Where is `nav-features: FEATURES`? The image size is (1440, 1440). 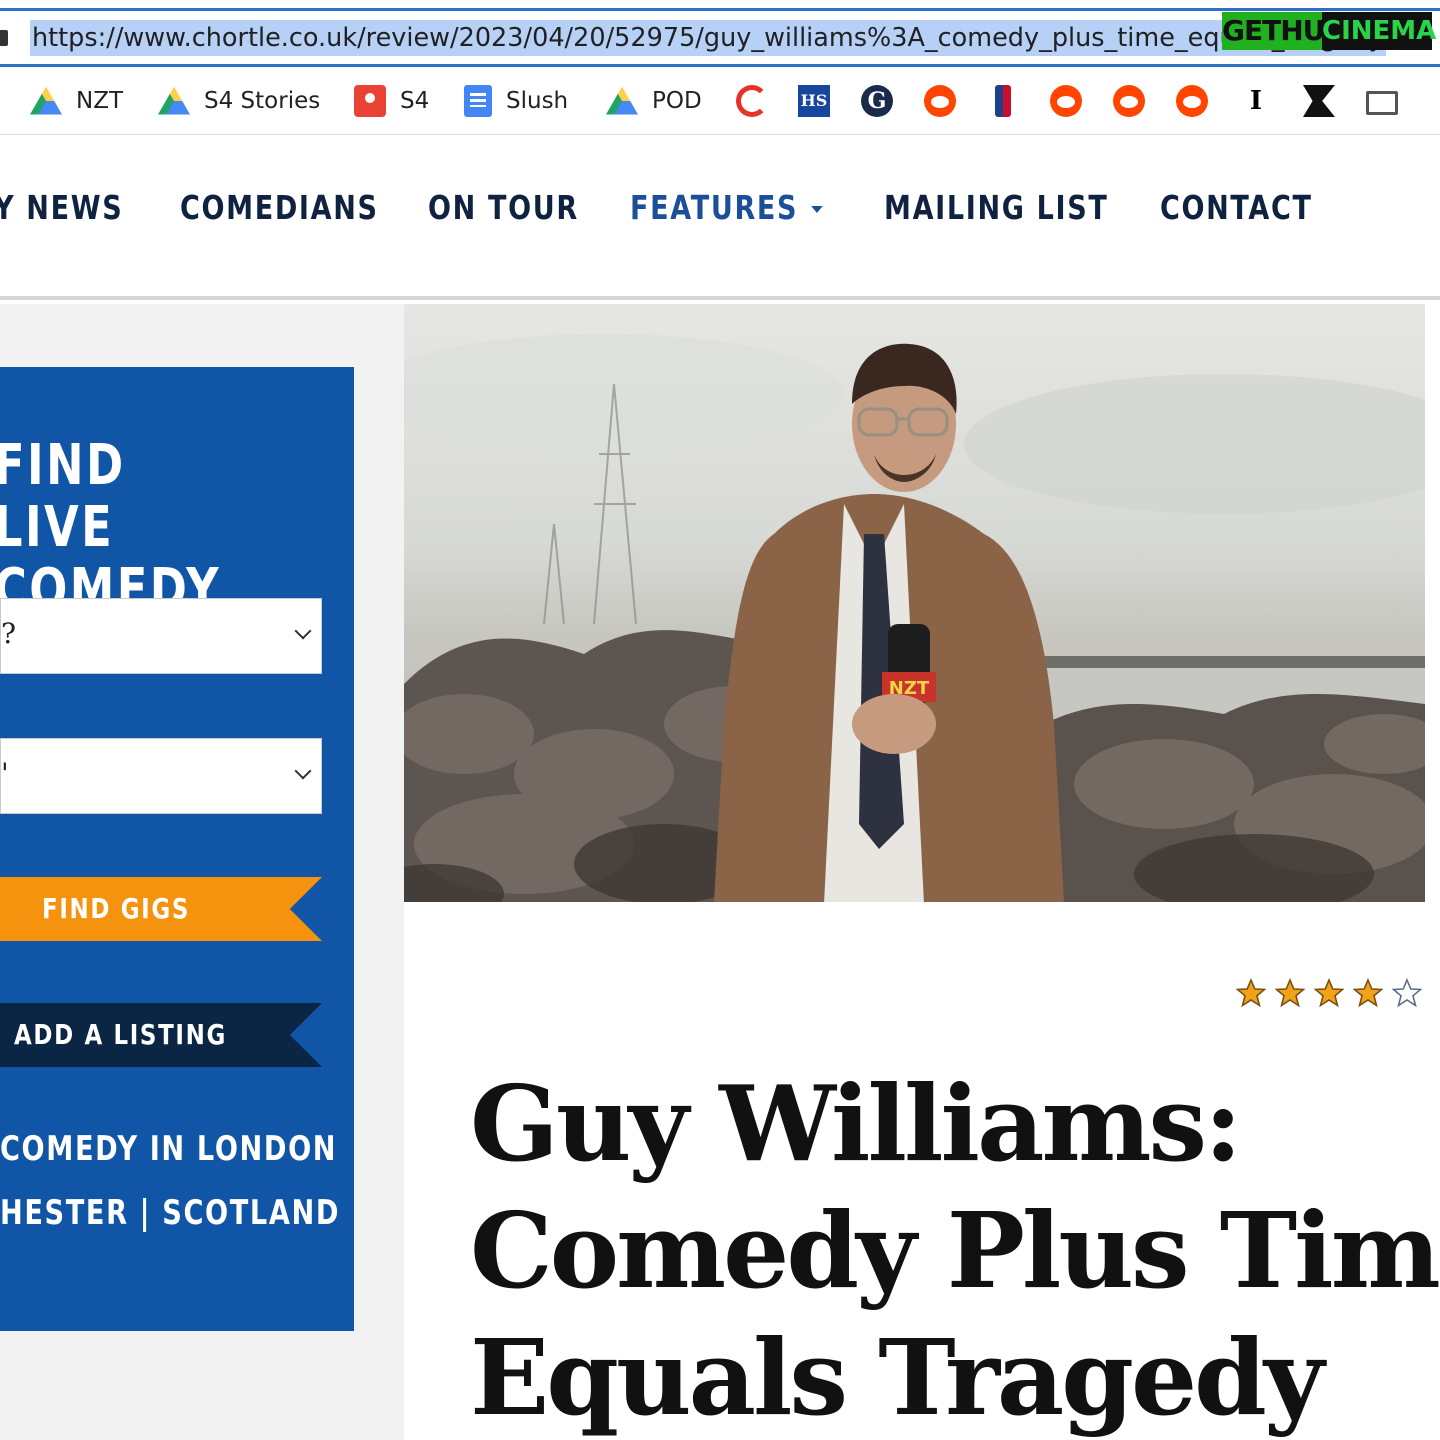
nav-features: FEATURES is located at coordinates (726, 207).